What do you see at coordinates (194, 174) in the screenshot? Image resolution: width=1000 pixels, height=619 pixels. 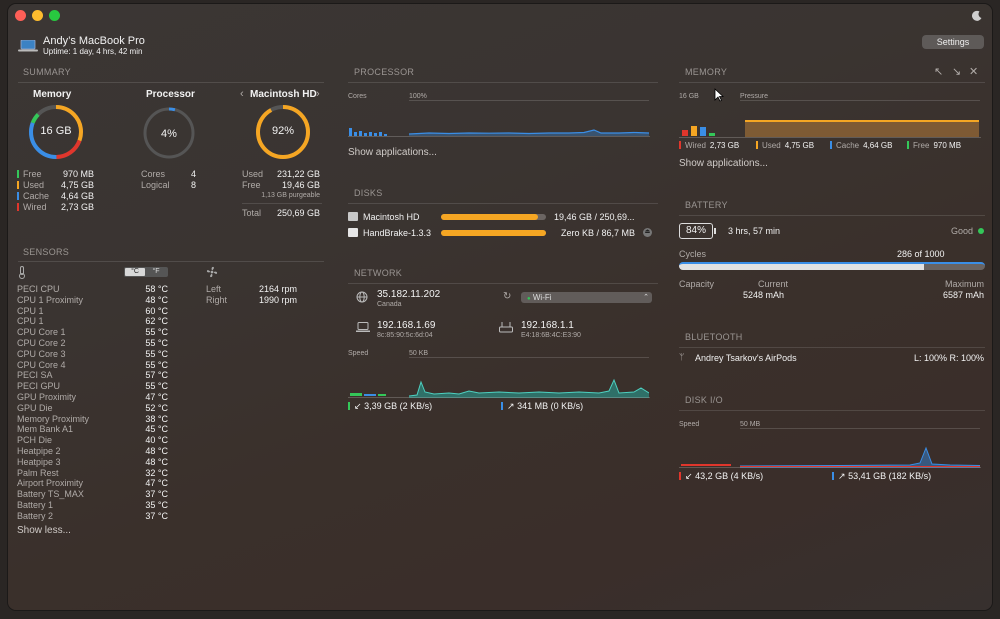 I see `cores-value: 4` at bounding box center [194, 174].